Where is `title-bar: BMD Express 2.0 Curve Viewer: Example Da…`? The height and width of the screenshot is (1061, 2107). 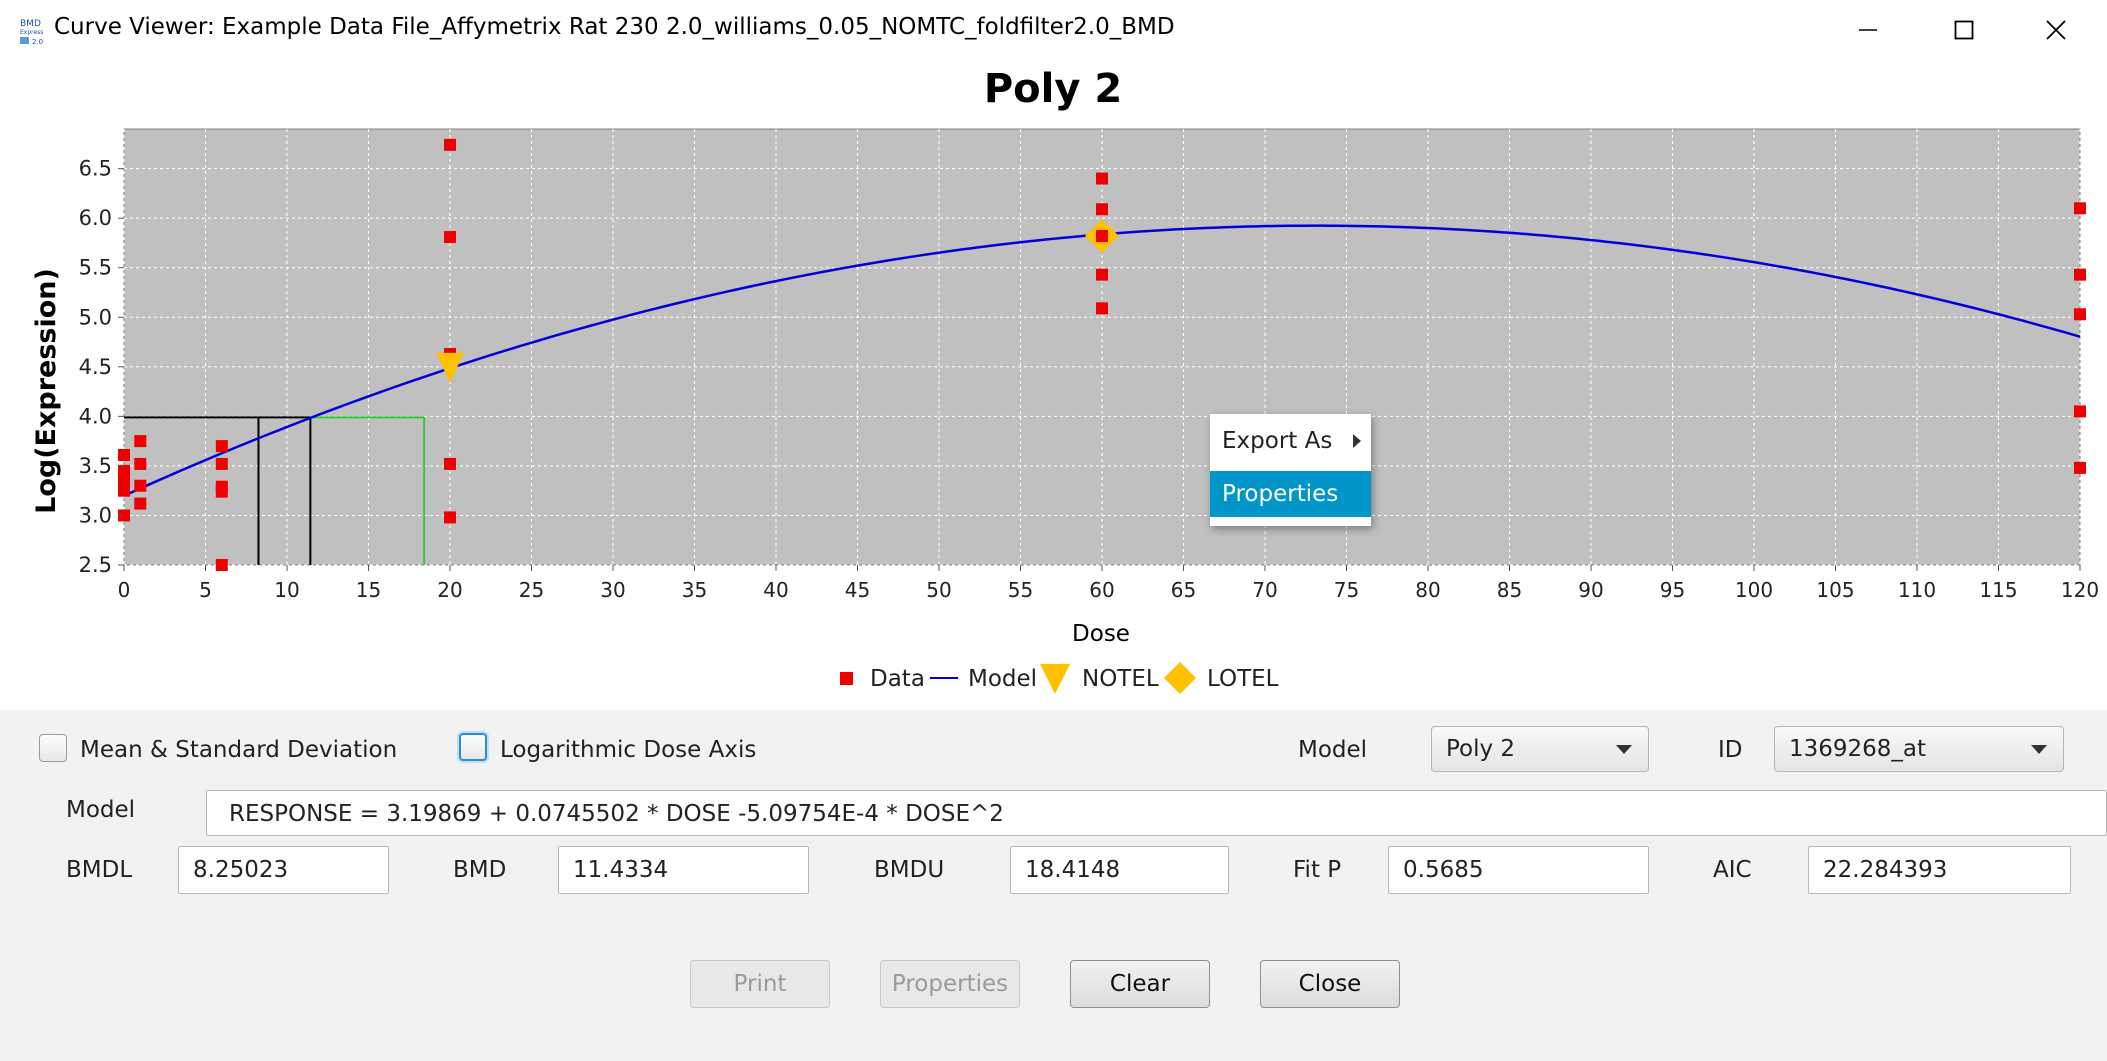 title-bar: BMD Express 2.0 Curve Viewer: Example Da… is located at coordinates (1053, 30).